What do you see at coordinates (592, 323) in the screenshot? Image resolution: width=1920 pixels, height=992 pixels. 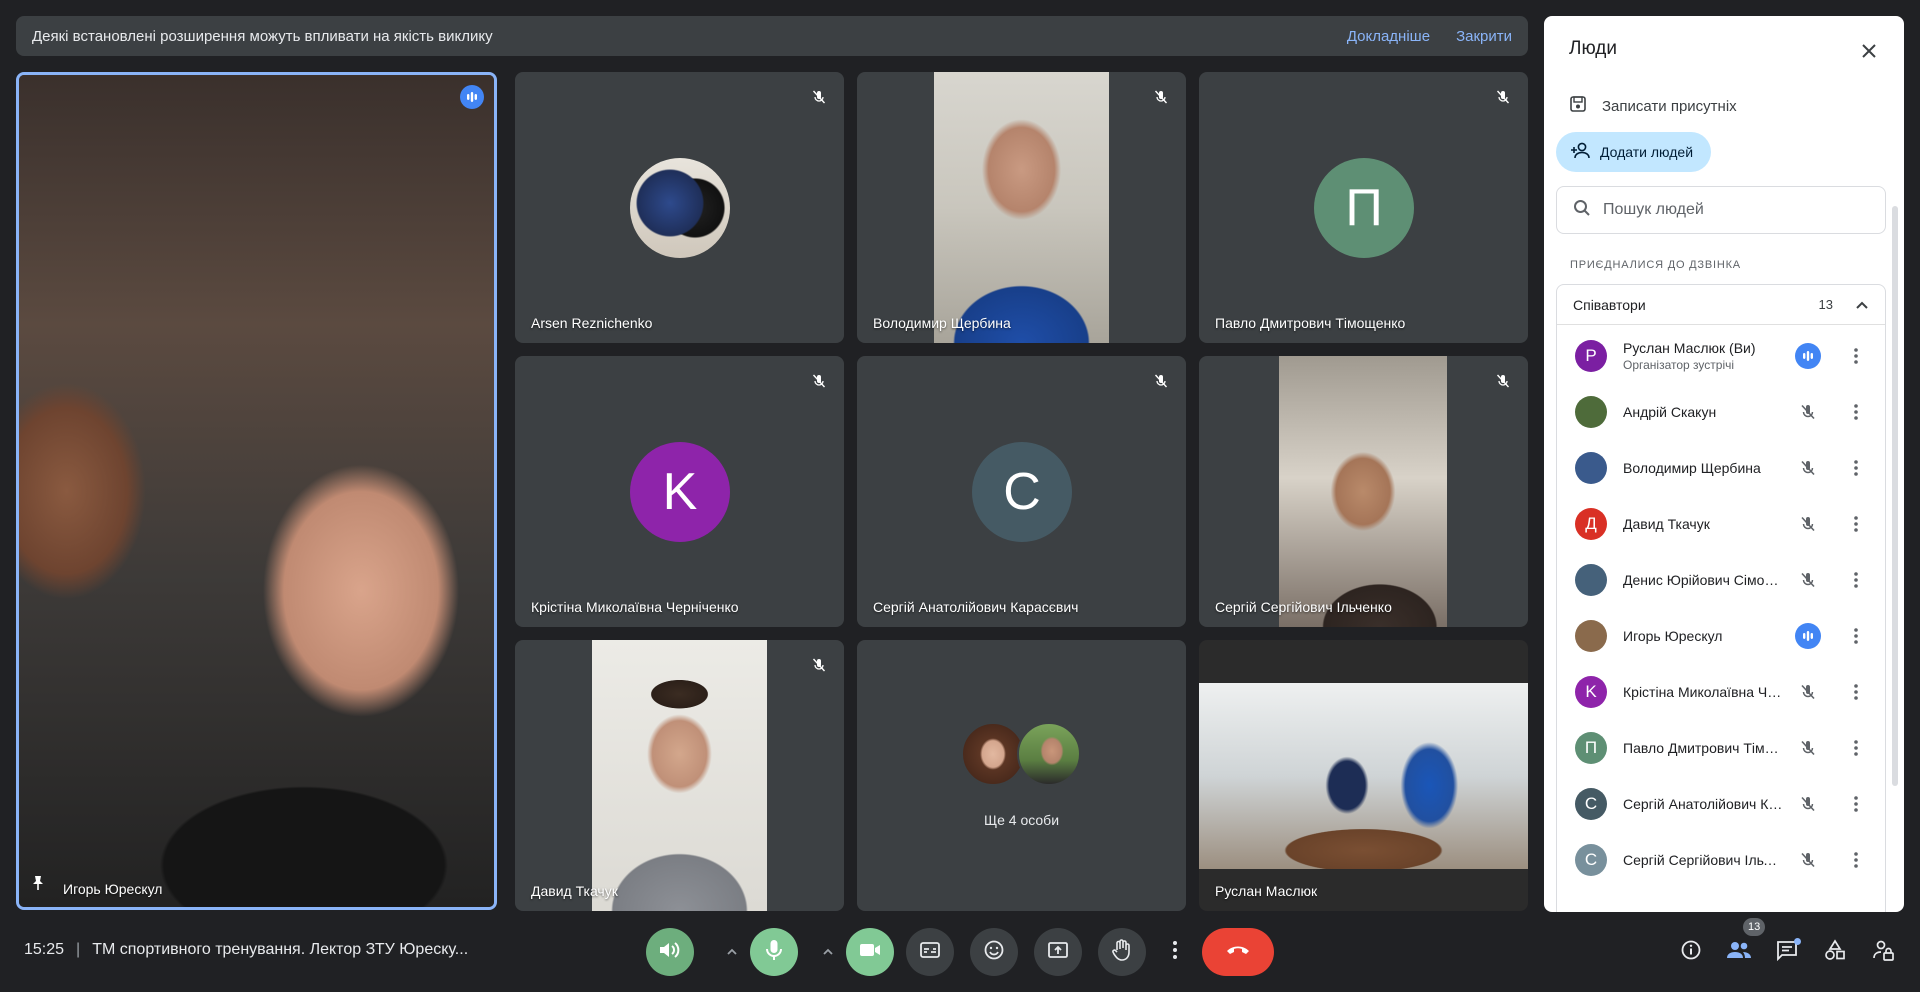 I see `participant-name: Arsen Reznichenko` at bounding box center [592, 323].